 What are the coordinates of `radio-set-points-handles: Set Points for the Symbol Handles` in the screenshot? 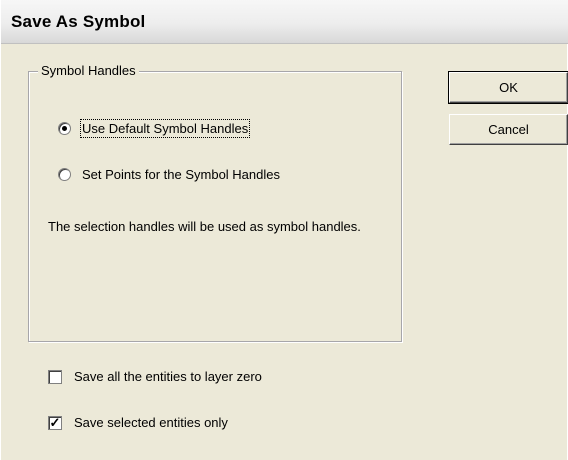 It's located at (169, 174).